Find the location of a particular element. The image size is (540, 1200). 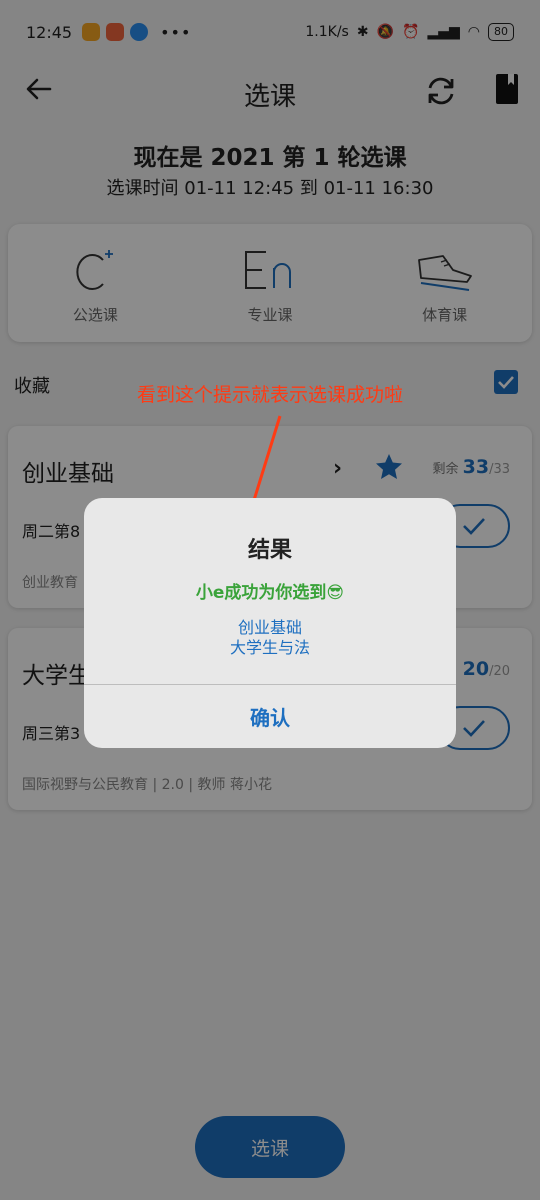

selected-course-list: 创业基础 大学生与法 is located at coordinates (270, 638).